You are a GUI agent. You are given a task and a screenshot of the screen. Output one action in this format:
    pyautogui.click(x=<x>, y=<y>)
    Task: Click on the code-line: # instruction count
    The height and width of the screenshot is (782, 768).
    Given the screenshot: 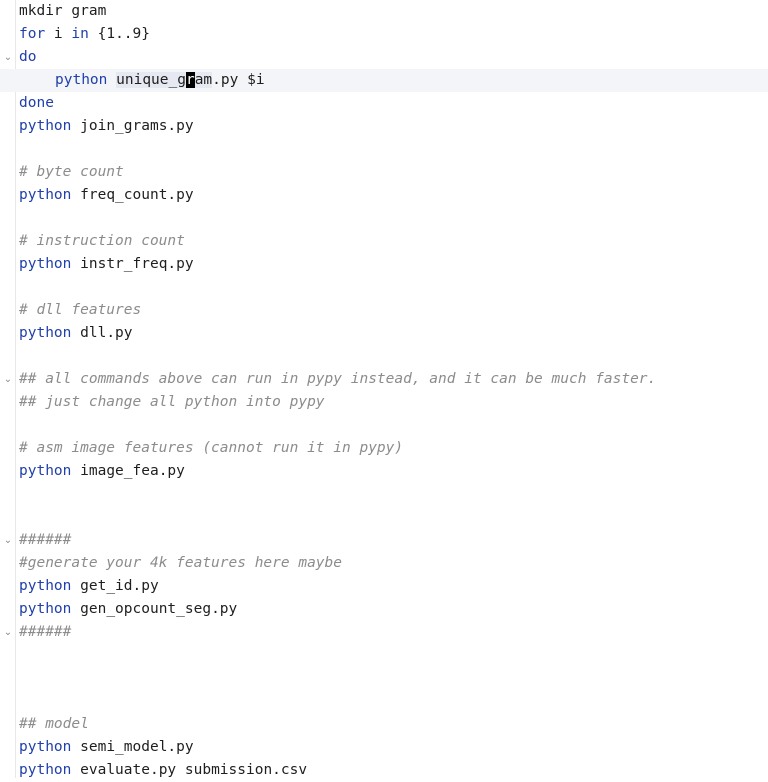 What is the action you would take?
    pyautogui.click(x=384, y=241)
    